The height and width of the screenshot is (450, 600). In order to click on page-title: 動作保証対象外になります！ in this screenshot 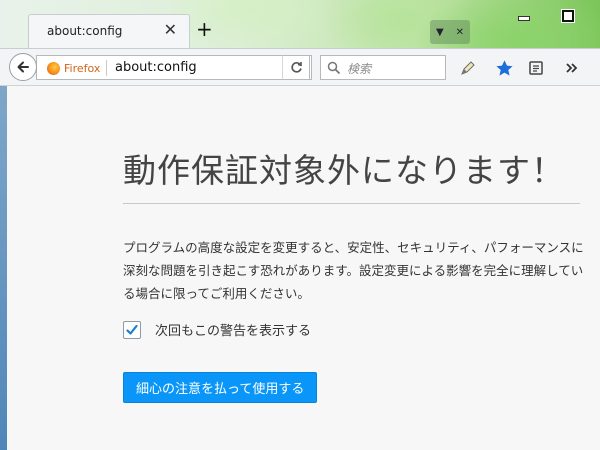, I will do `click(344, 170)`.